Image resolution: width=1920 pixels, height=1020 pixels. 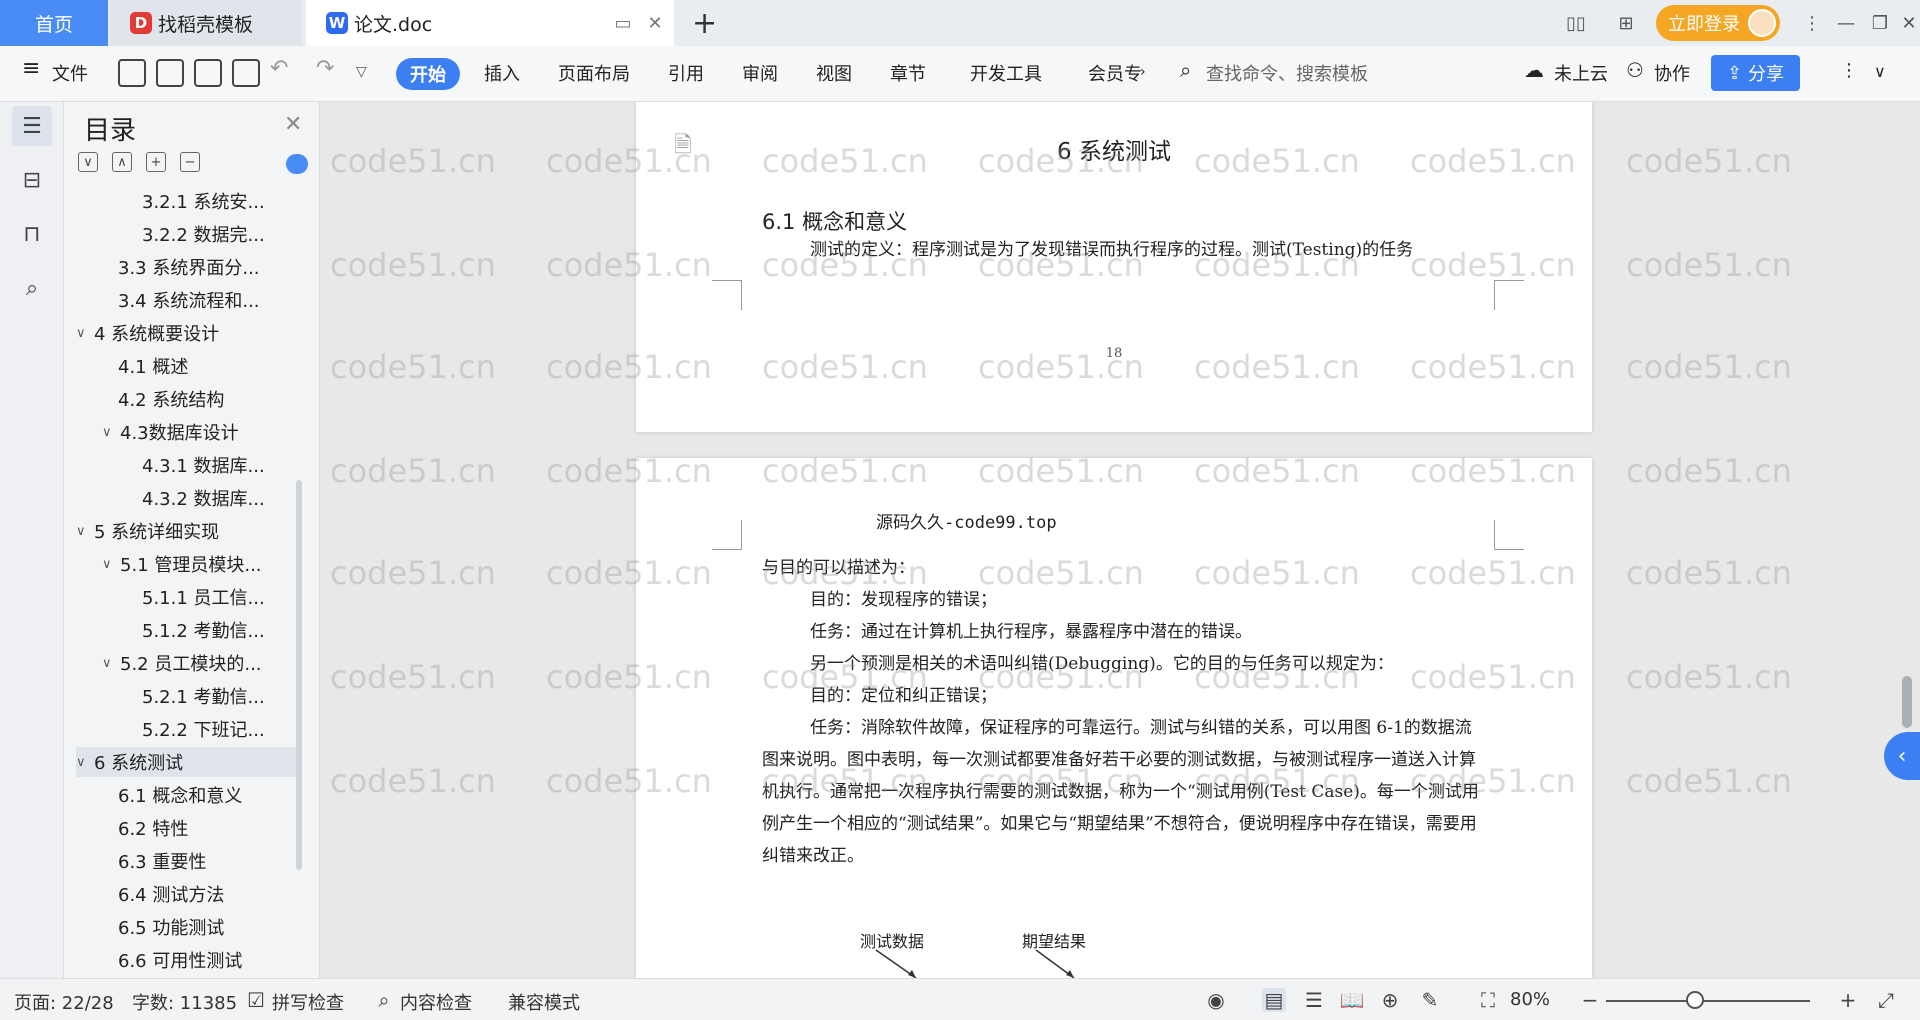 I want to click on fullscreen-icon: ⤢, so click(x=1886, y=1000).